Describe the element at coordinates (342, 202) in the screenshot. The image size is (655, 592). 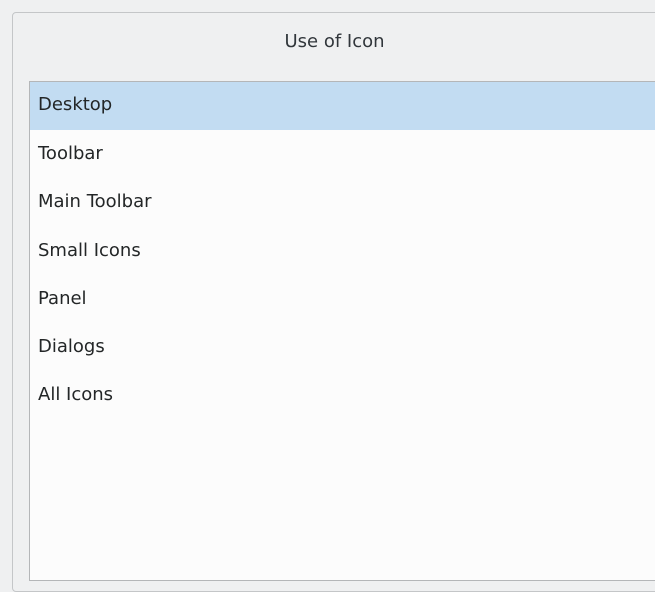
I see `list-item-main-toolbar: Main Toolbar` at that location.